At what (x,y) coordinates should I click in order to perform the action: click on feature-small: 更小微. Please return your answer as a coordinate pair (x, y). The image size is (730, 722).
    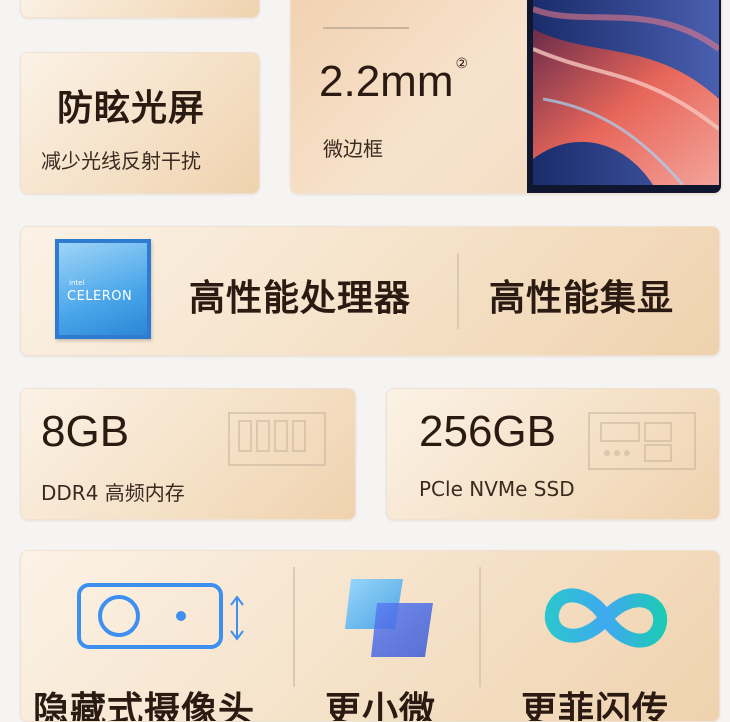
    Looking at the image, I should click on (387, 636).